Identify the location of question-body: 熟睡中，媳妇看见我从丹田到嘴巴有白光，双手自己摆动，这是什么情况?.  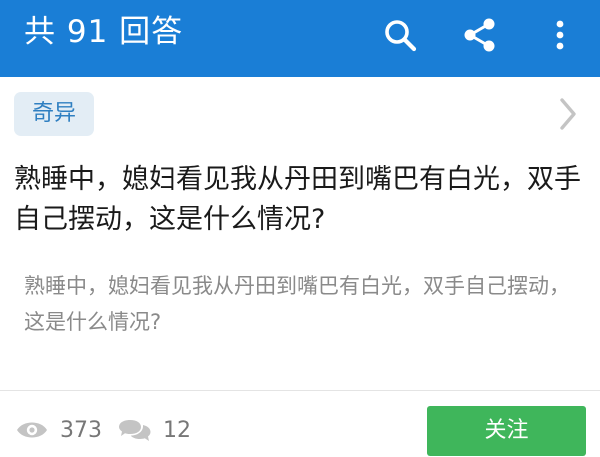
(297, 304).